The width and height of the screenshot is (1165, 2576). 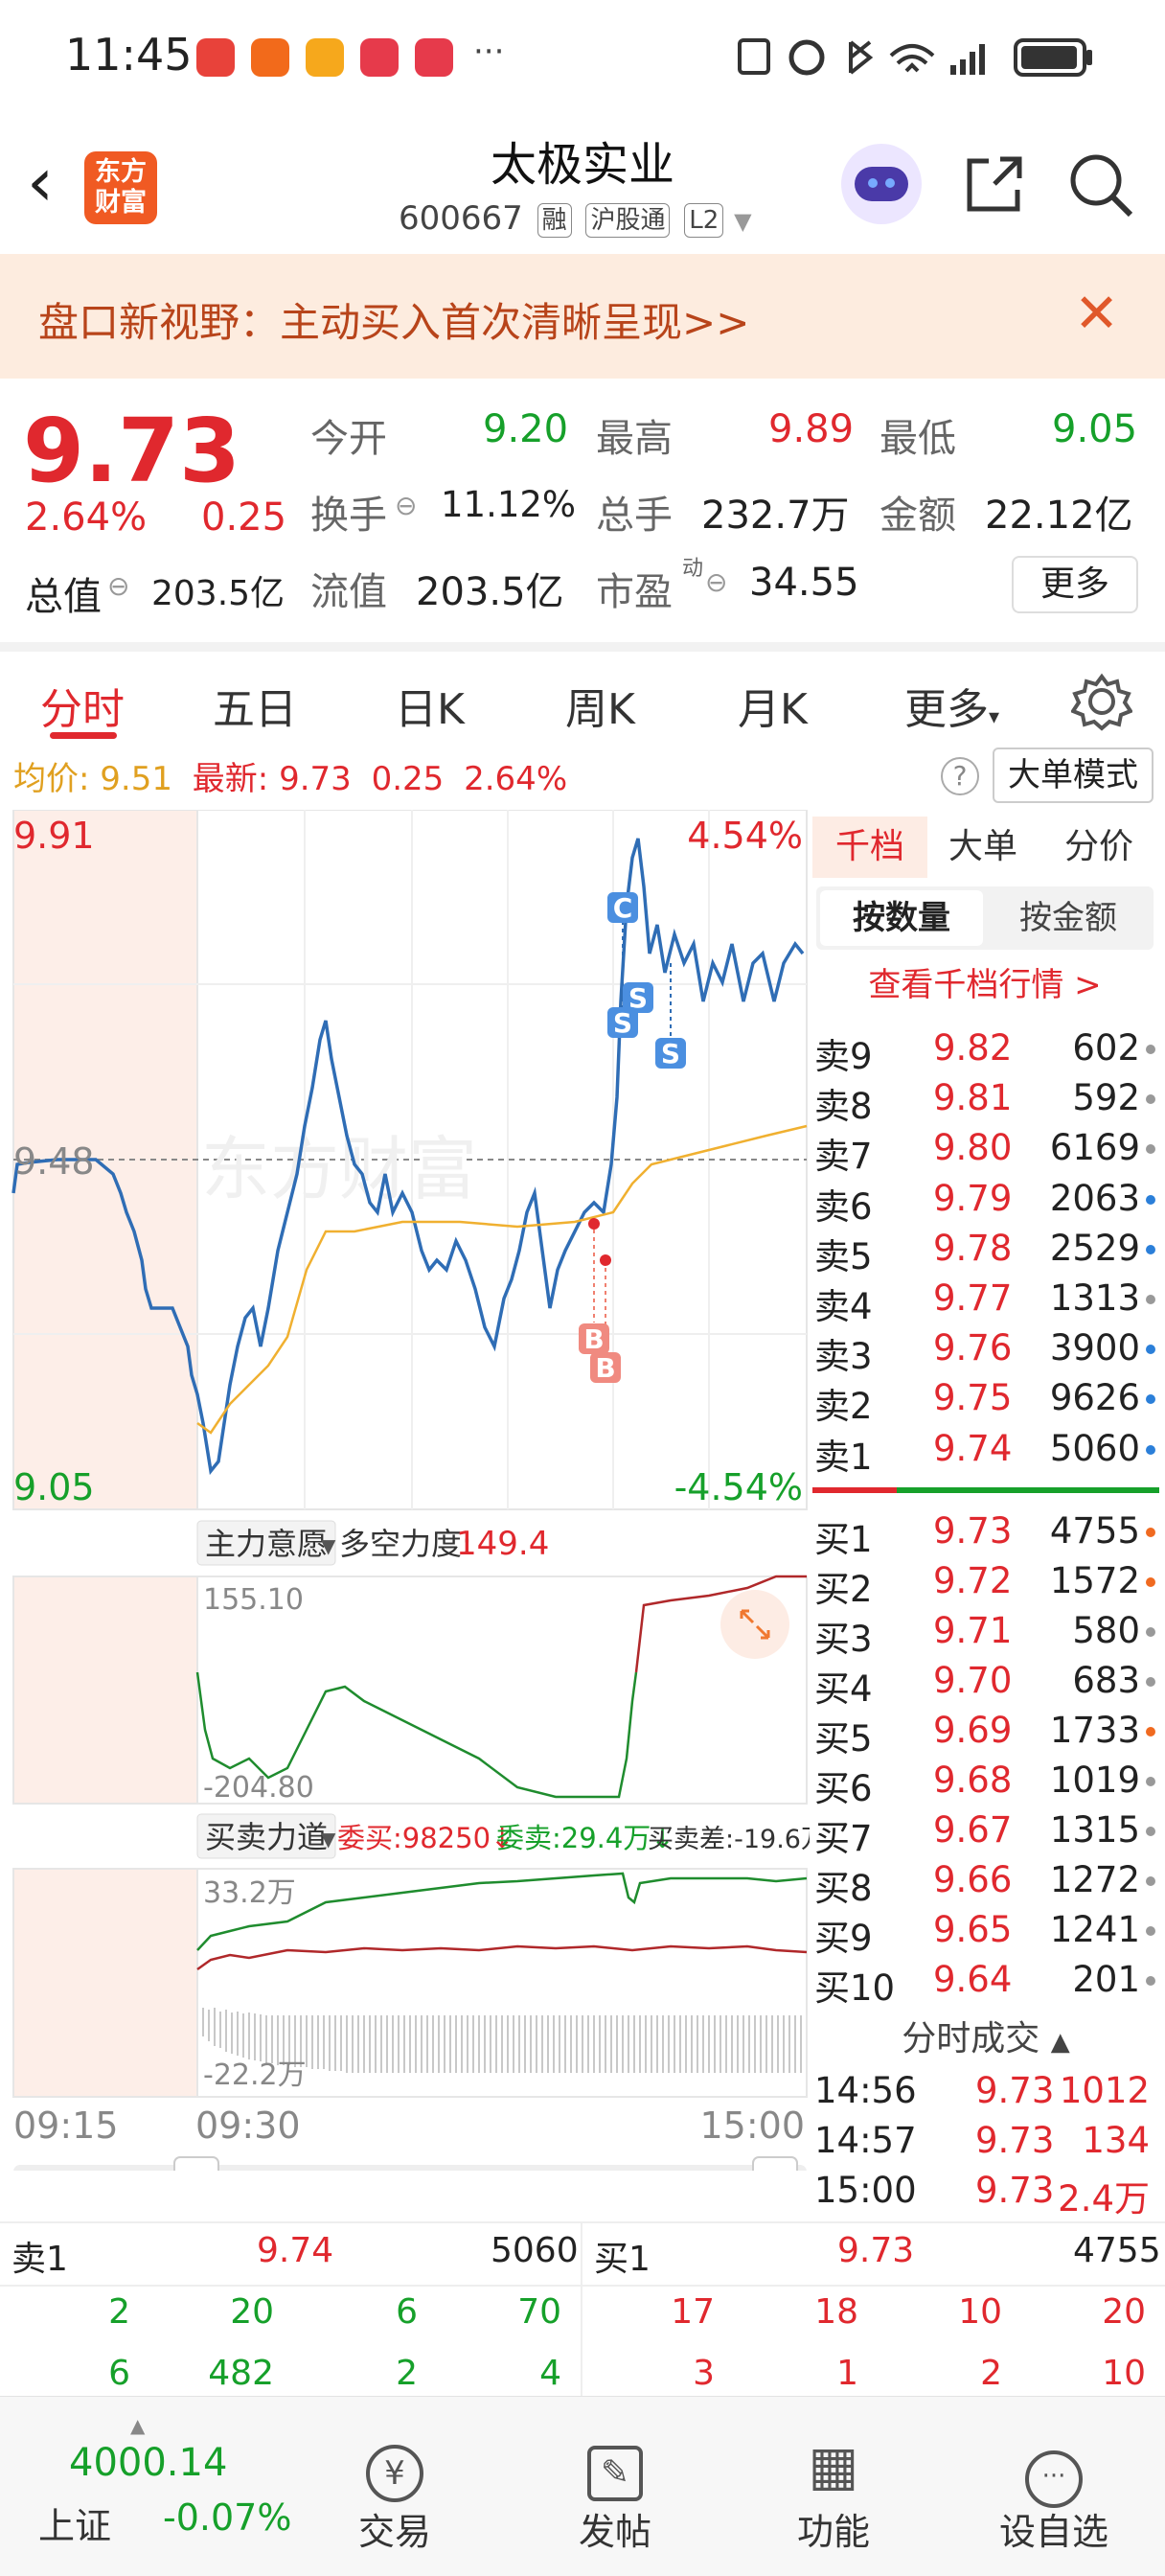 I want to click on asks-row: 卖9 9.82 602, so click(x=987, y=1052).